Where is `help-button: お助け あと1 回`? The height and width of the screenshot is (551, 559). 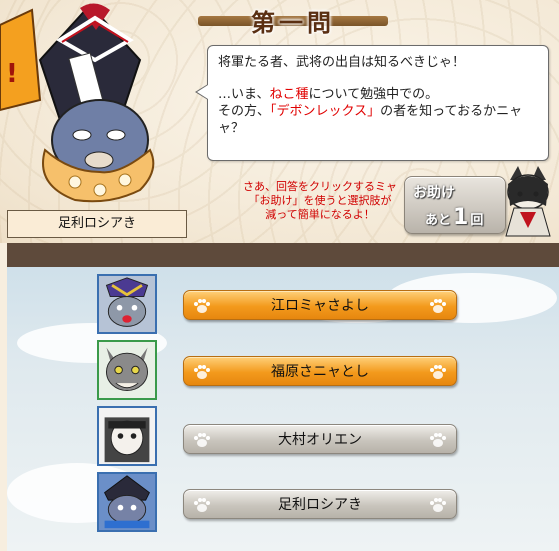
help-button: お助け あと1 回 is located at coordinates (455, 205).